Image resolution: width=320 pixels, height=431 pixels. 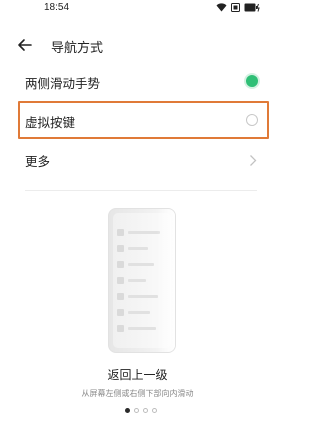 I want to click on header: 导航方式, so click(x=137, y=45).